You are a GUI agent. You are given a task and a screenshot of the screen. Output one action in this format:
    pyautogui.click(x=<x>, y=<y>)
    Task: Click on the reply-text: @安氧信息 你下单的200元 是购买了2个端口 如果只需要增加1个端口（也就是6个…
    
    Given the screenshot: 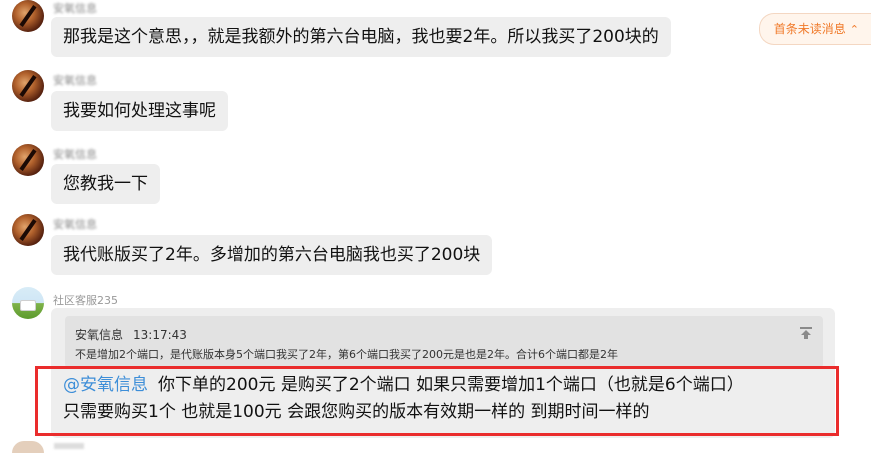 What is the action you would take?
    pyautogui.click(x=403, y=399)
    